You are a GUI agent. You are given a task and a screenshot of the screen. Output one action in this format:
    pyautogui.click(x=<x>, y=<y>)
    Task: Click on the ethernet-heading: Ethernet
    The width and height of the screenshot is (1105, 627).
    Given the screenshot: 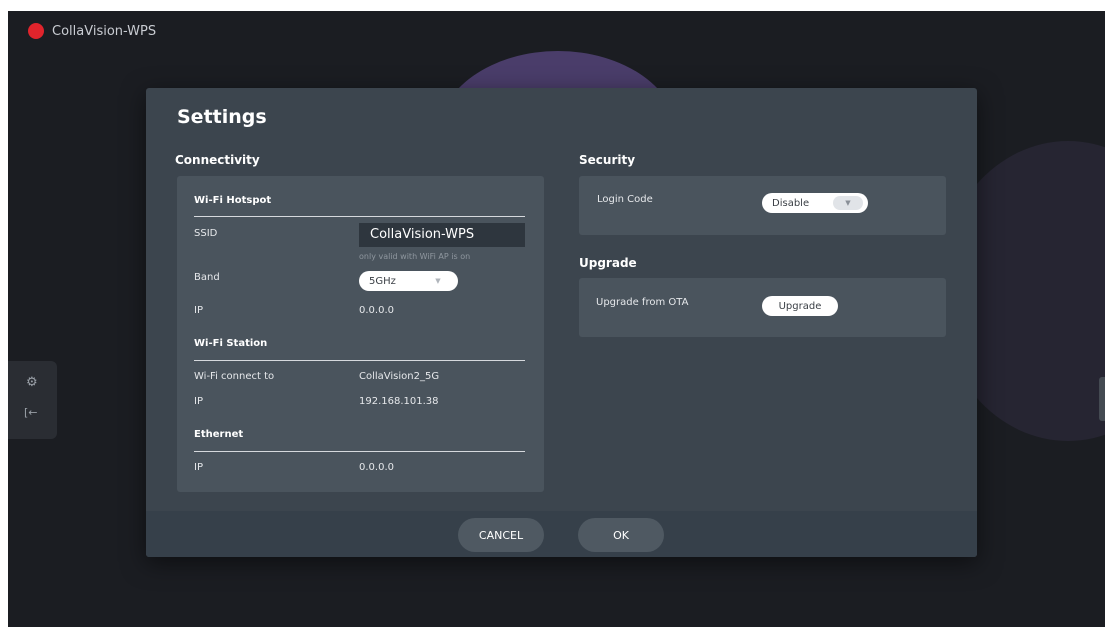 What is the action you would take?
    pyautogui.click(x=219, y=434)
    